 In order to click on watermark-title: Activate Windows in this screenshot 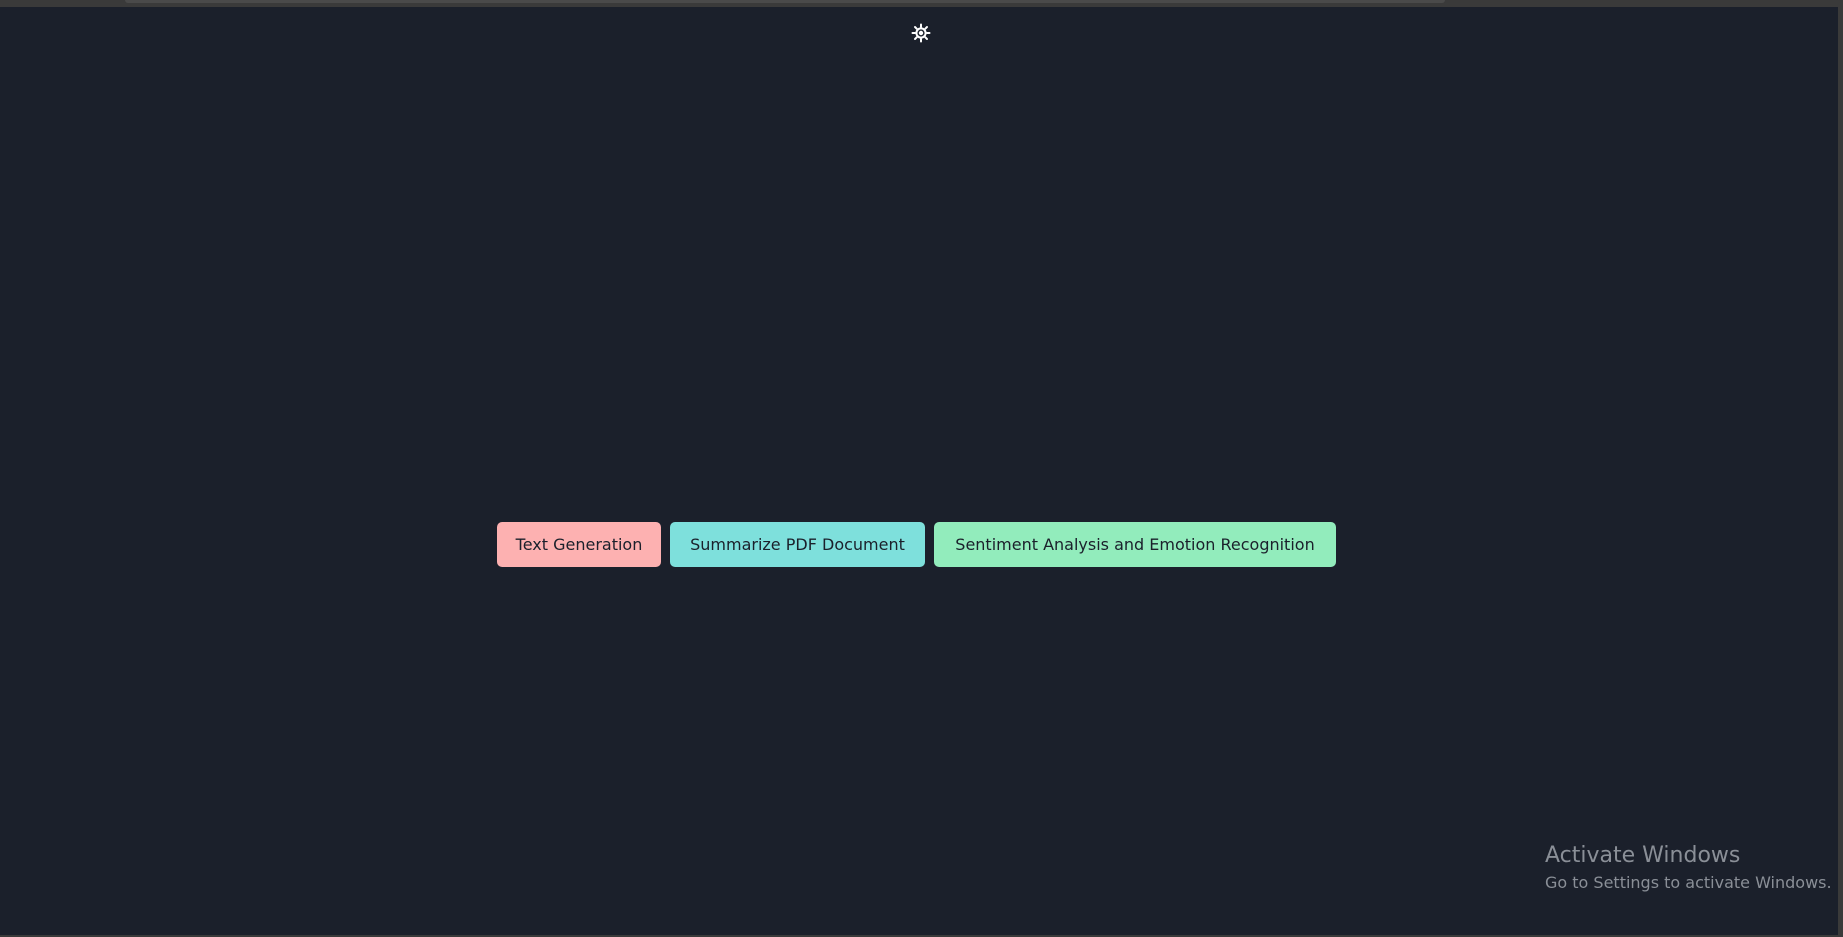, I will do `click(1643, 855)`.